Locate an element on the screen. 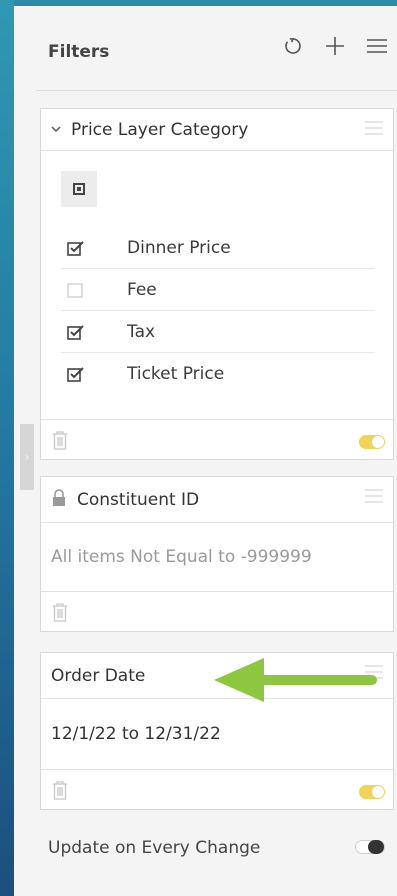 The width and height of the screenshot is (397, 896). filter-card-title: Constituent ID is located at coordinates (138, 499).